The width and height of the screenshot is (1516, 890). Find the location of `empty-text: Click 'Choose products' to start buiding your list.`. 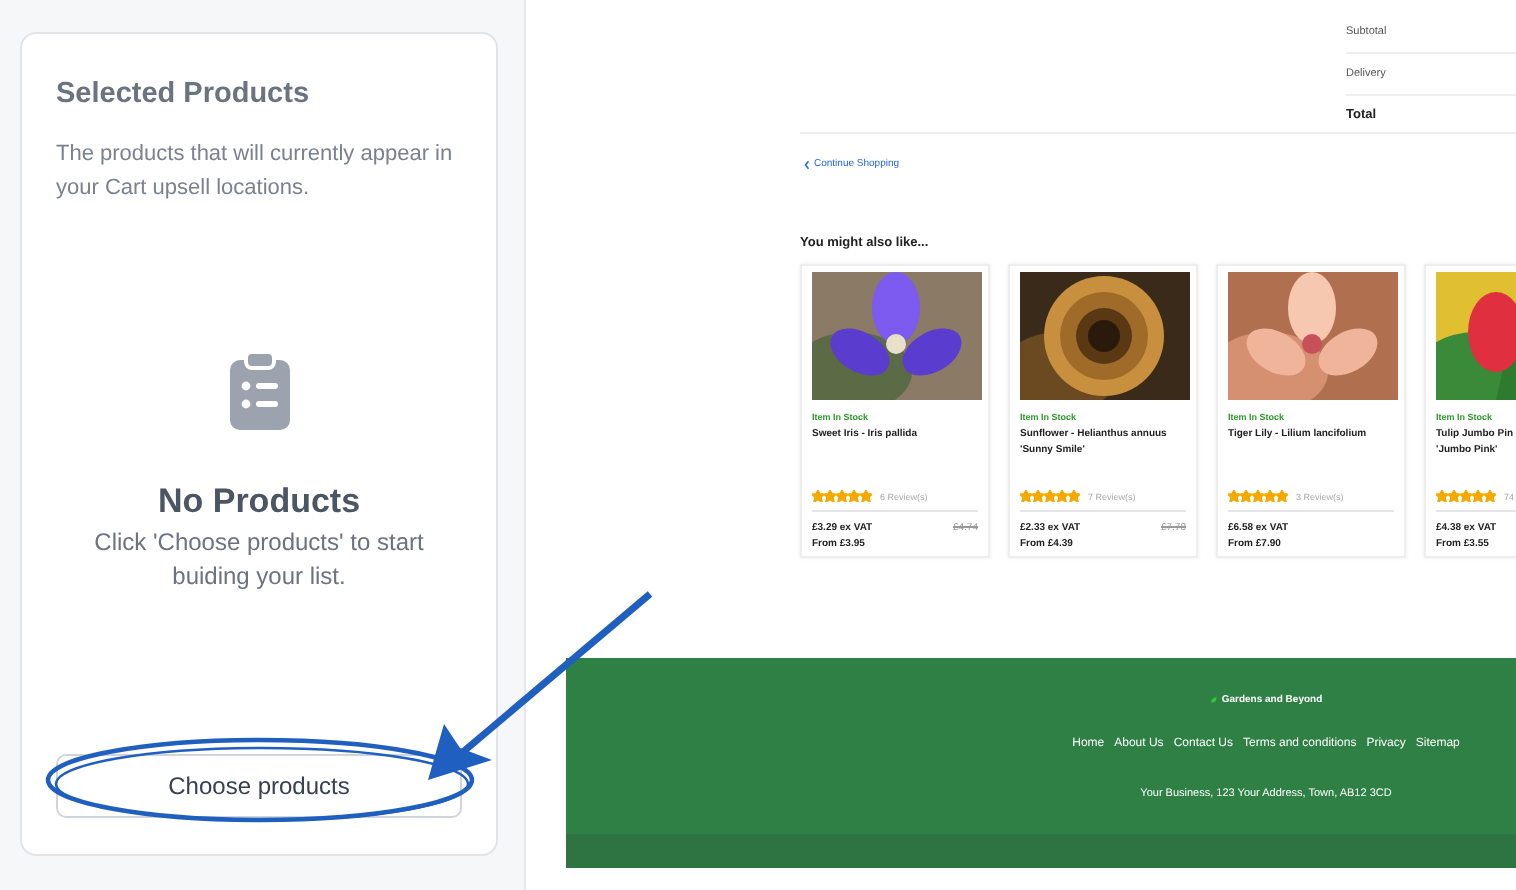

empty-text: Click 'Choose products' to start buiding your list. is located at coordinates (259, 560).